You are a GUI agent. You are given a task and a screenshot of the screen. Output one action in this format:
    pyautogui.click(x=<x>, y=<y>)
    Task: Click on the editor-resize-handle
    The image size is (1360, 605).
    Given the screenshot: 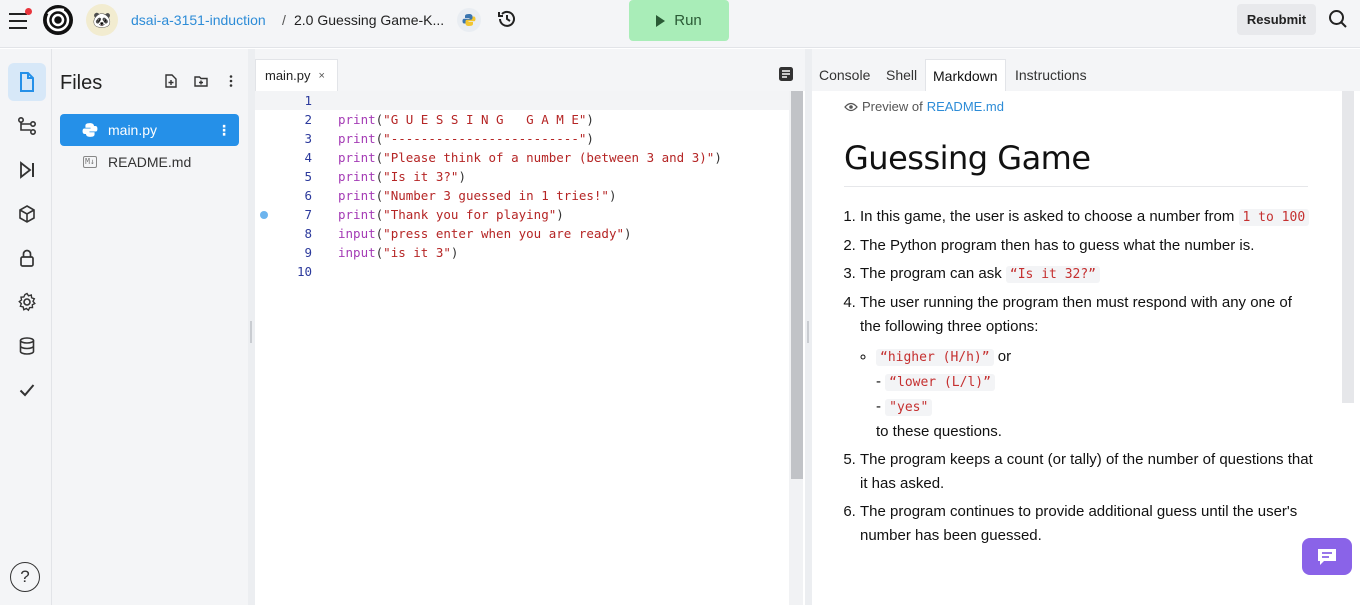 What is the action you would take?
    pyautogui.click(x=808, y=327)
    